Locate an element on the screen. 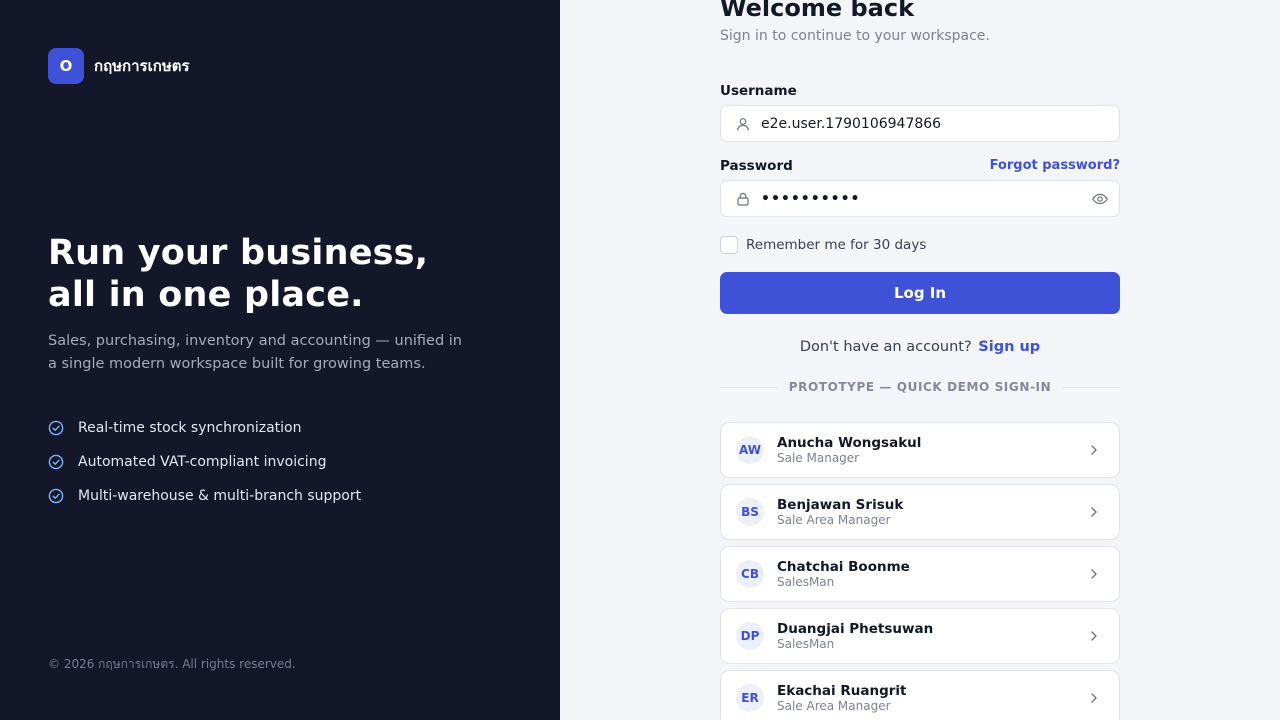 The width and height of the screenshot is (1280, 720). username-field is located at coordinates (920, 123).